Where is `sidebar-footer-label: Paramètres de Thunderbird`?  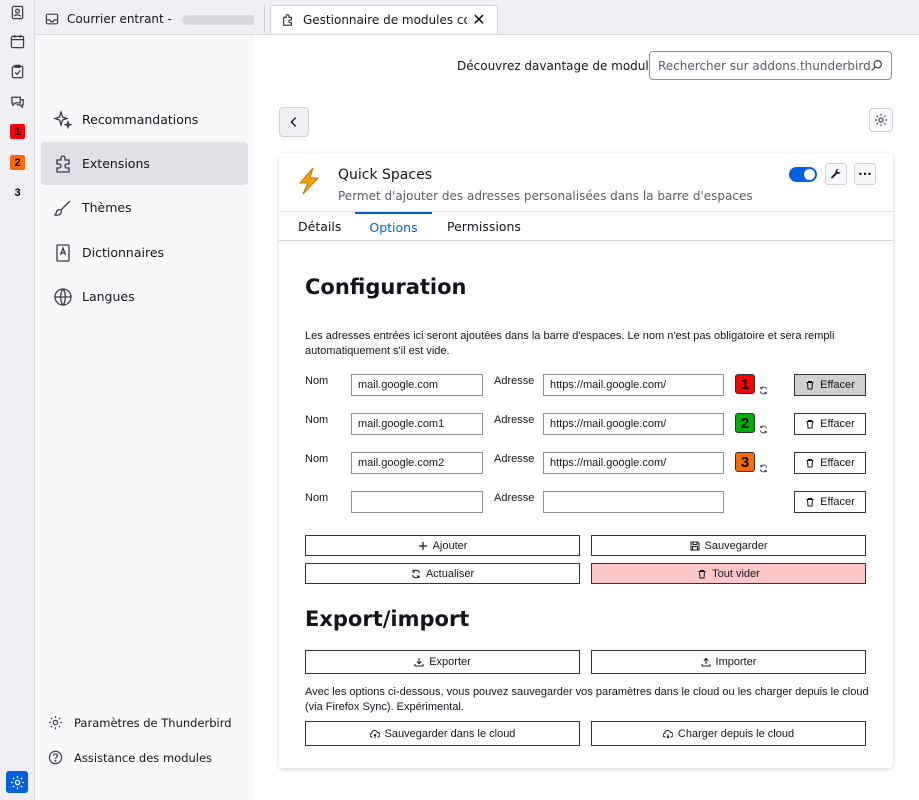
sidebar-footer-label: Paramètres de Thunderbird is located at coordinates (153, 722).